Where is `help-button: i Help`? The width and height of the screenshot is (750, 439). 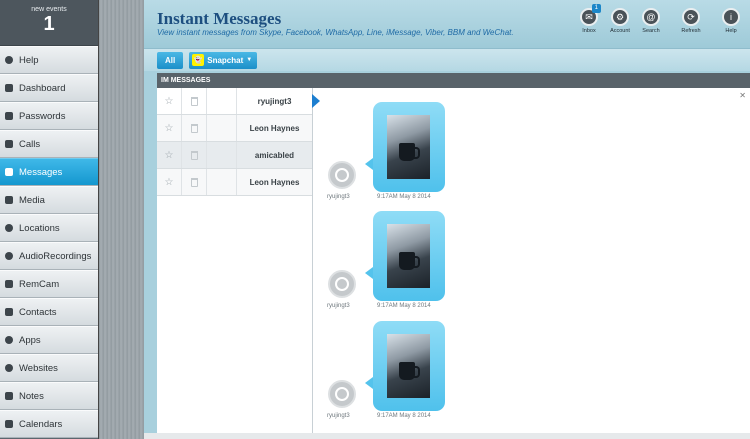
help-button: i Help is located at coordinates (731, 21).